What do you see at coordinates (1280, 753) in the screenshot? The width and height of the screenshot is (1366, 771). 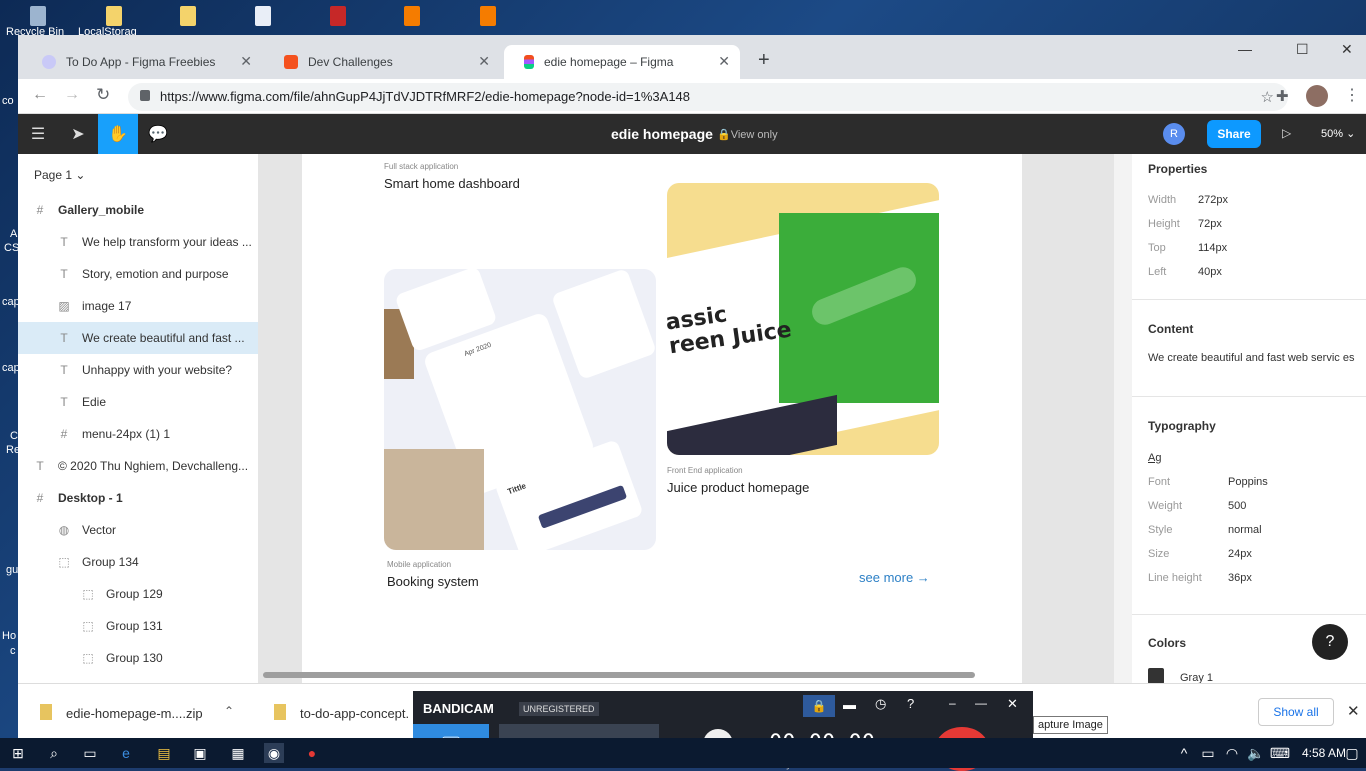 I see `keyboard-icon: ⌨` at bounding box center [1280, 753].